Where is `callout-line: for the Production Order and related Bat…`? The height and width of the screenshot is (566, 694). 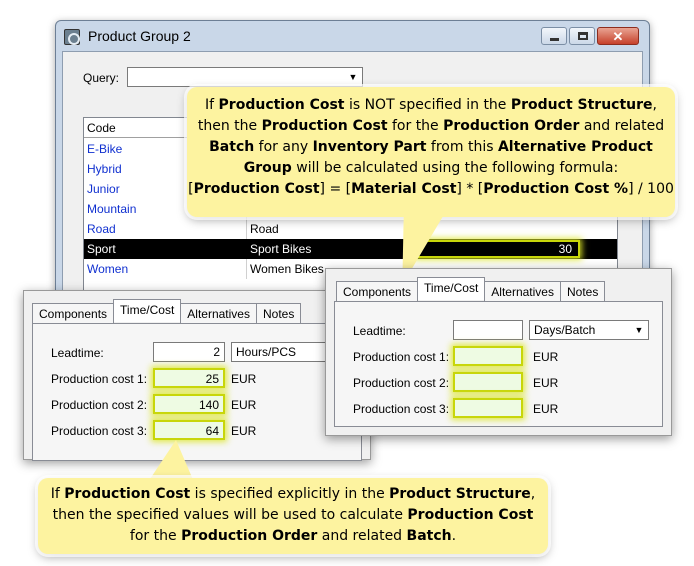 callout-line: for the Production Order and related Bat… is located at coordinates (293, 536).